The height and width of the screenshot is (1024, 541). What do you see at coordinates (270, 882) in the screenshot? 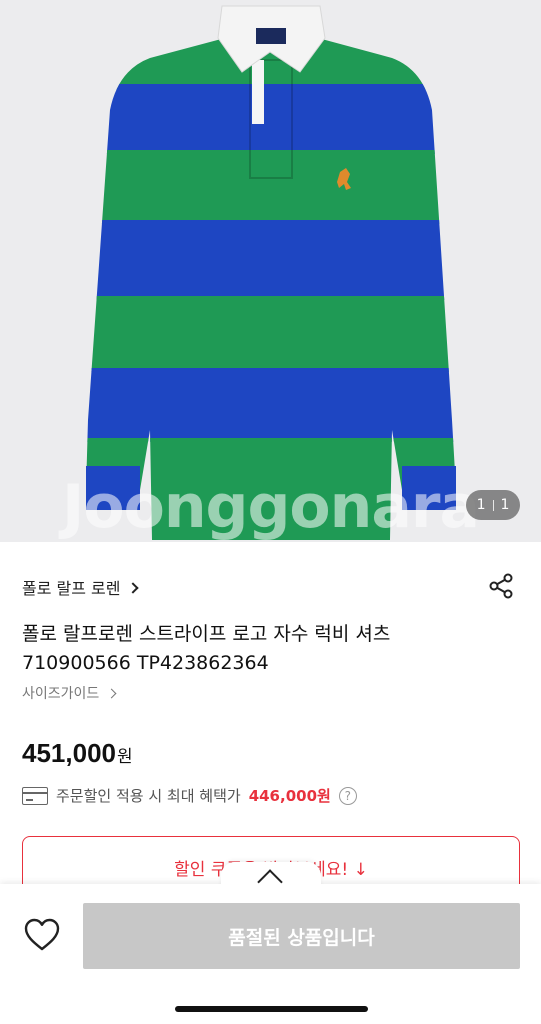
I see `chevron-up-icon` at bounding box center [270, 882].